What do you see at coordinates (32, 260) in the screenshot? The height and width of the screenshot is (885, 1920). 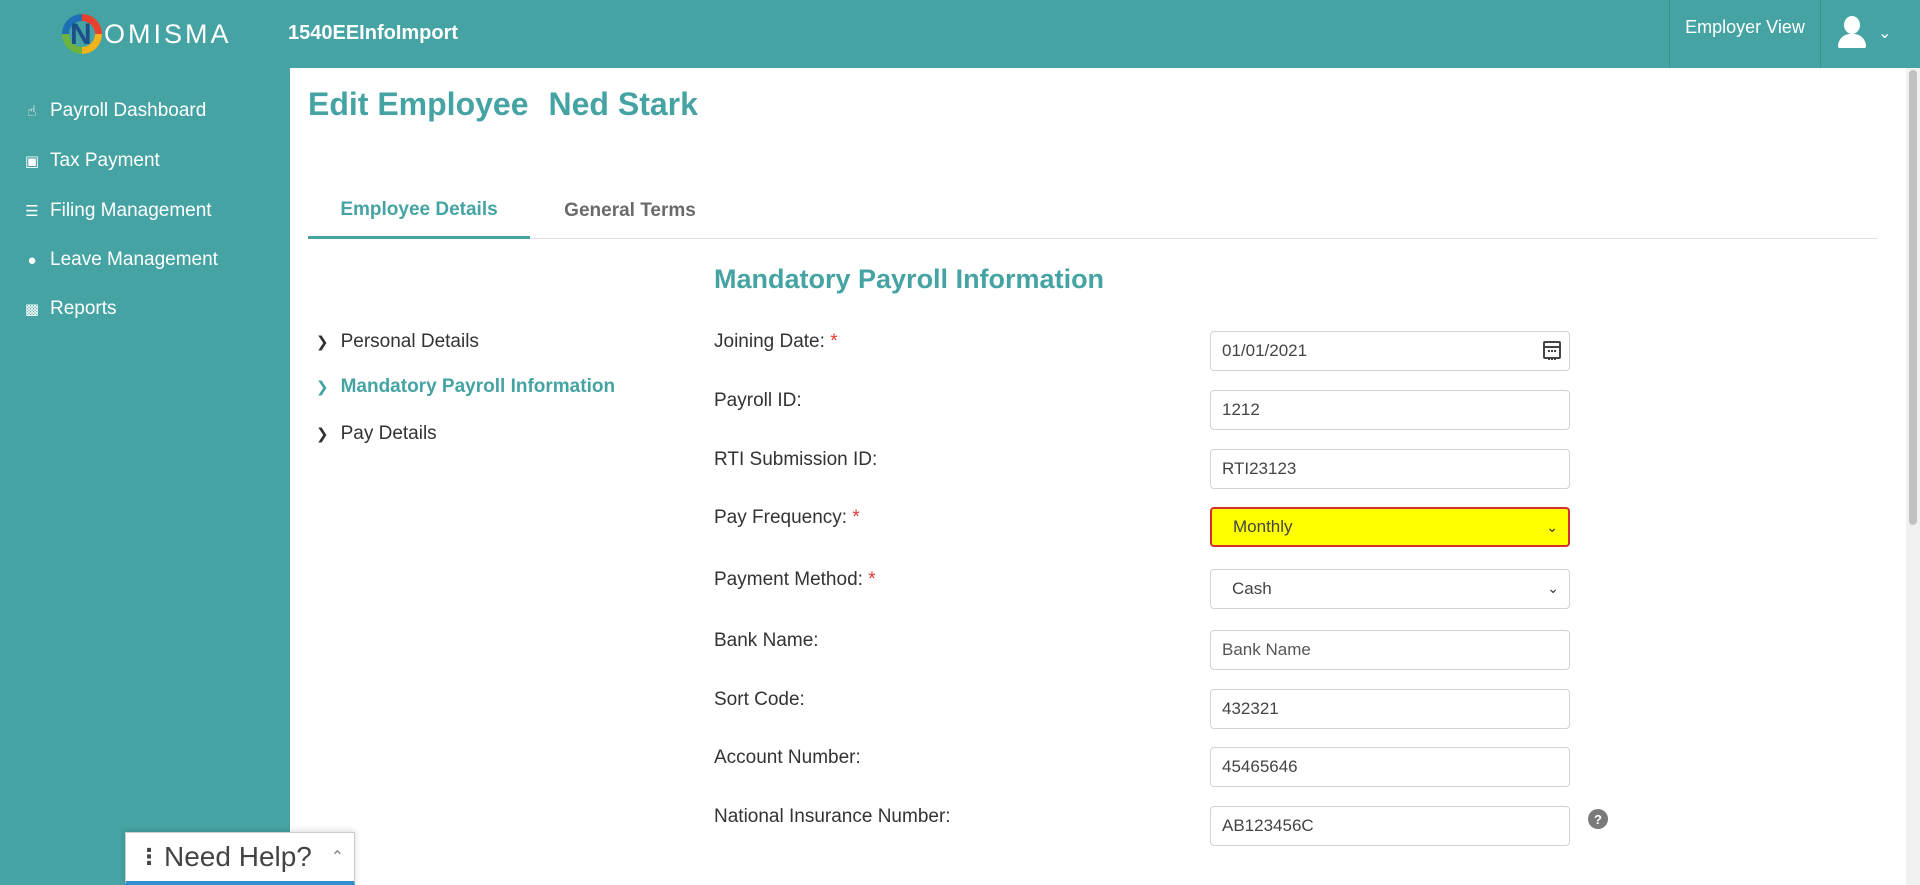 I see `globe-icon: ●` at bounding box center [32, 260].